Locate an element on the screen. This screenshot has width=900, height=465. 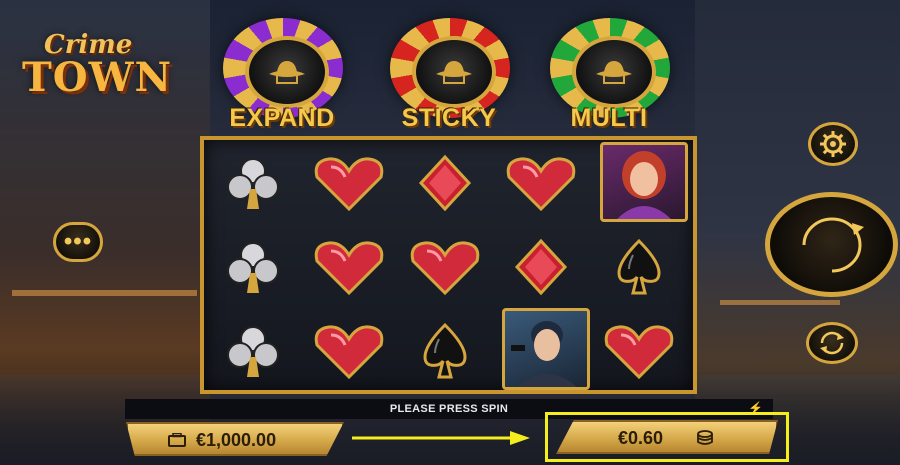
balance-display: €1,000.00 is located at coordinates (235, 439).